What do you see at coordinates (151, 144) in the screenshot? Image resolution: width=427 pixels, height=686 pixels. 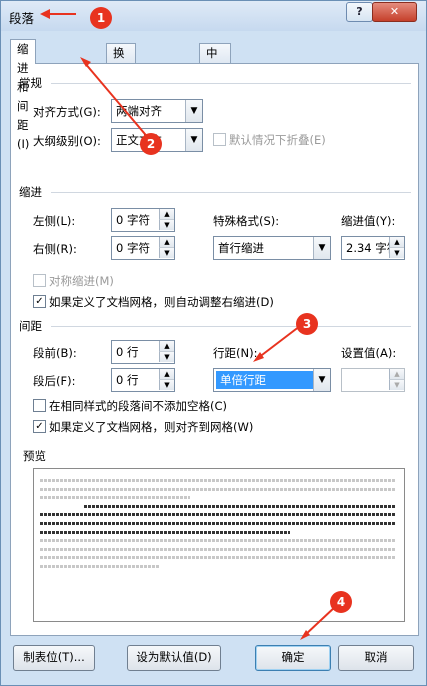 I see `annotation-marker-2: 2` at bounding box center [151, 144].